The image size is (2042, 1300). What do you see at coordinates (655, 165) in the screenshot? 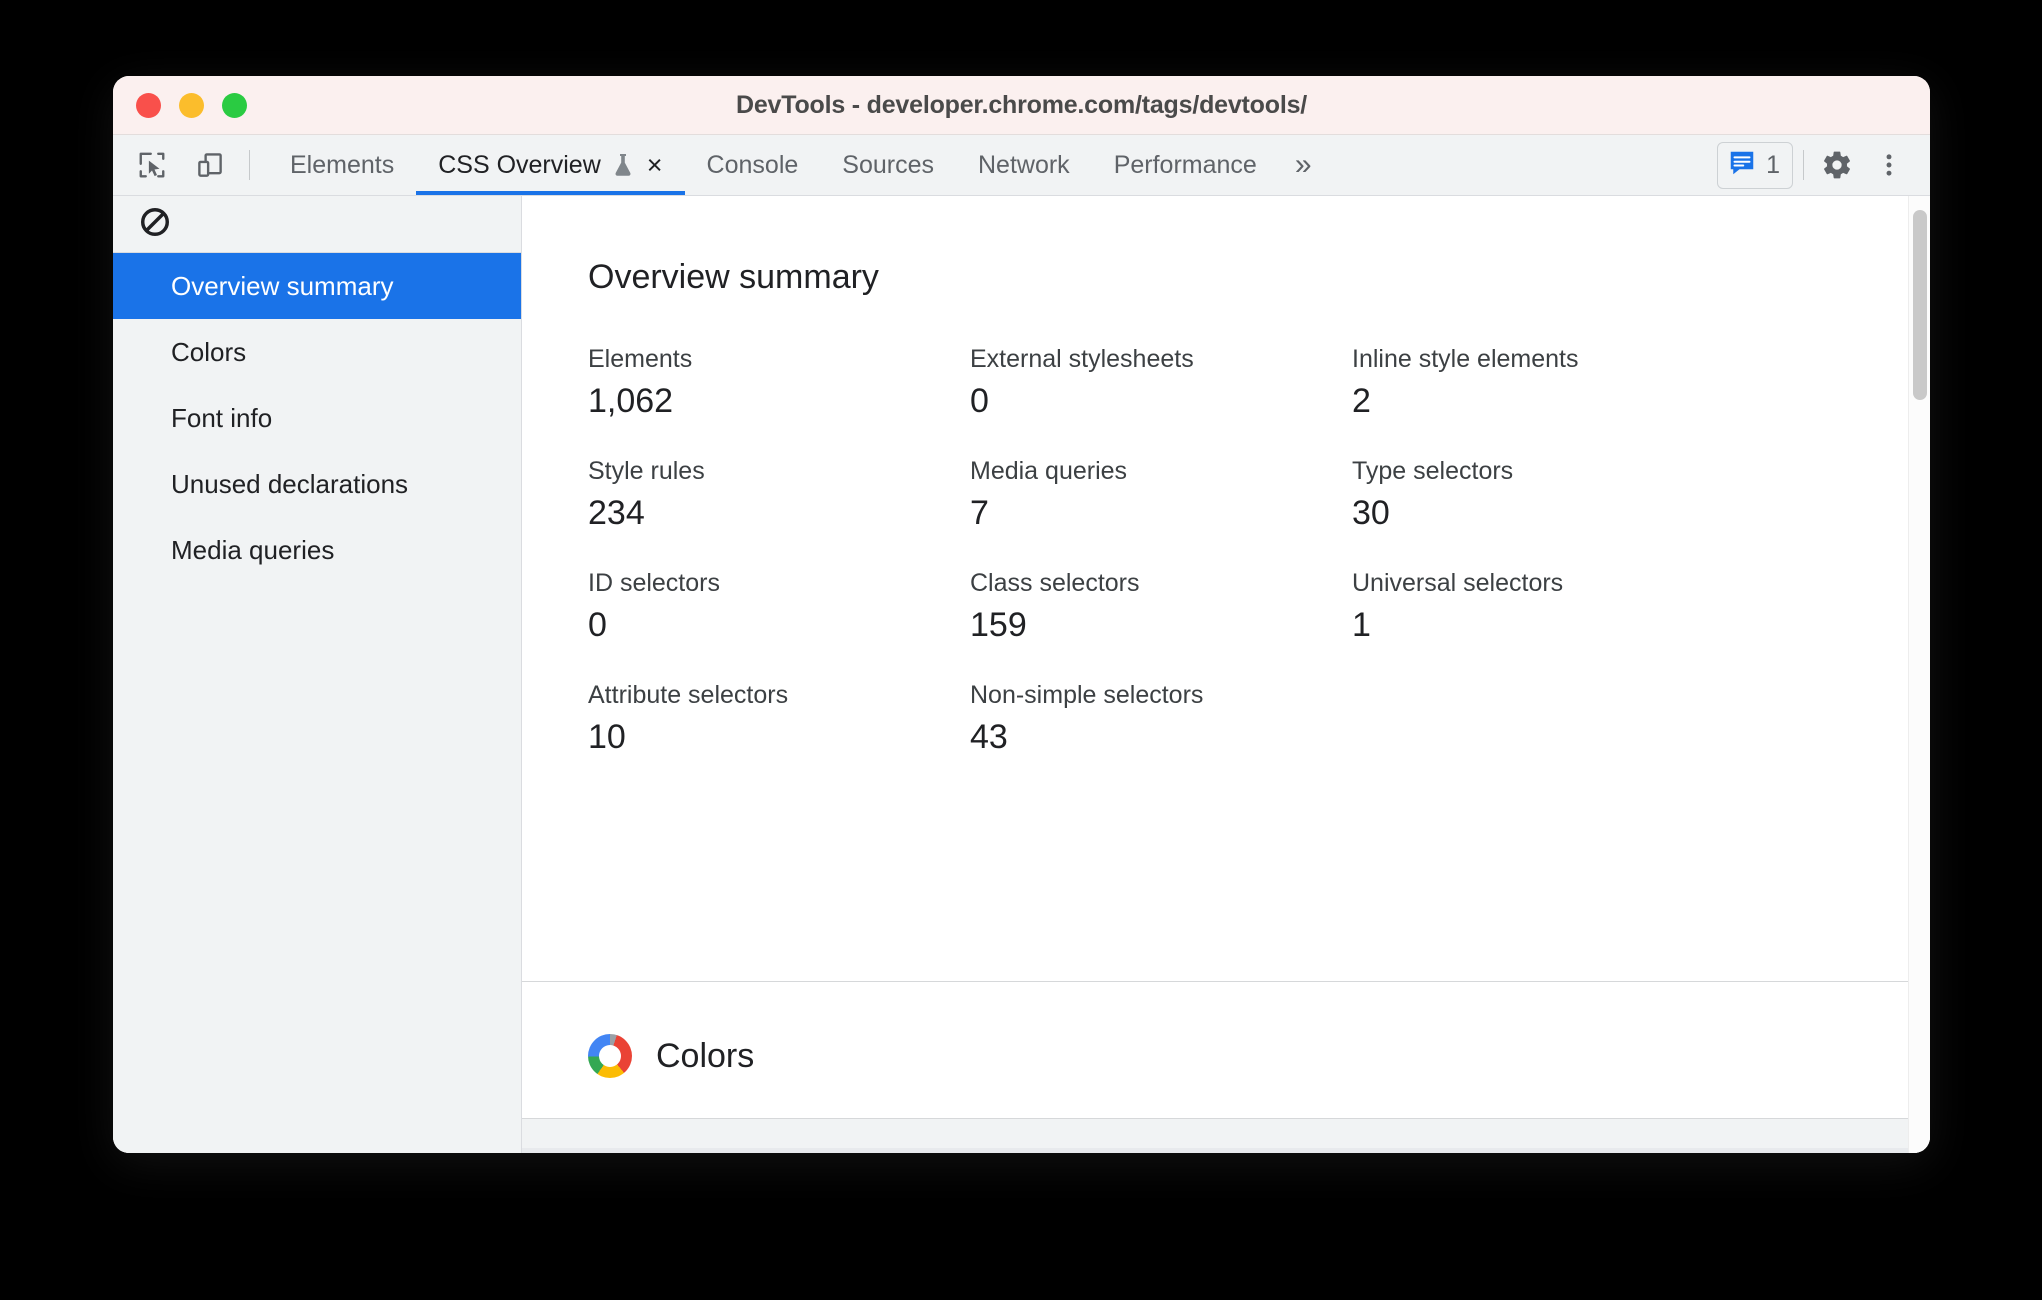
I see `close-tab-icon: ×` at bounding box center [655, 165].